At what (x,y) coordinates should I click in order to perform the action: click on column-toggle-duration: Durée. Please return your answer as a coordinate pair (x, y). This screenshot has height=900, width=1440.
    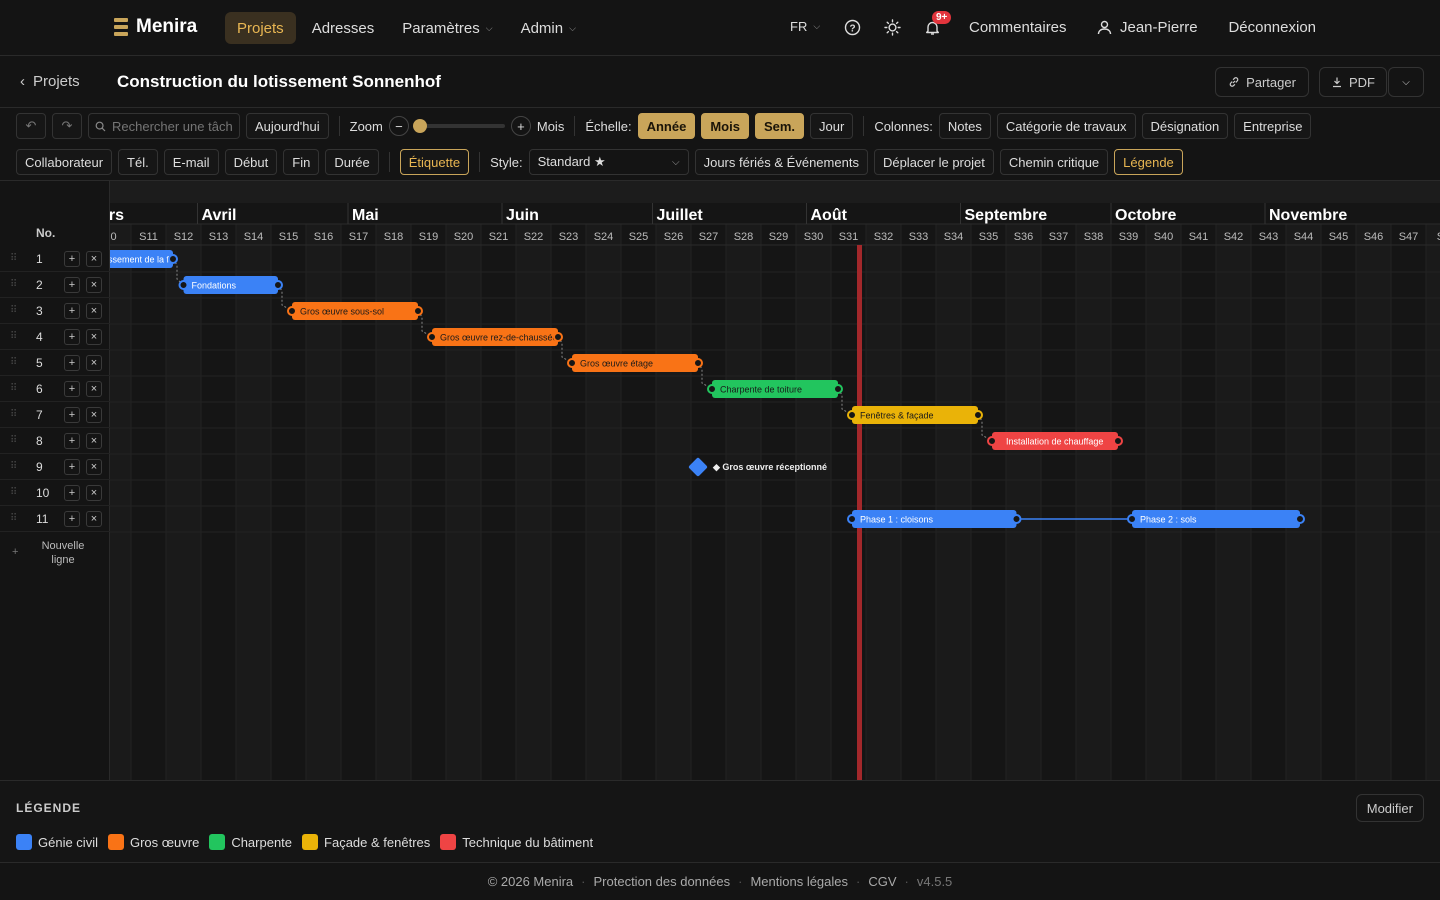
    Looking at the image, I should click on (352, 162).